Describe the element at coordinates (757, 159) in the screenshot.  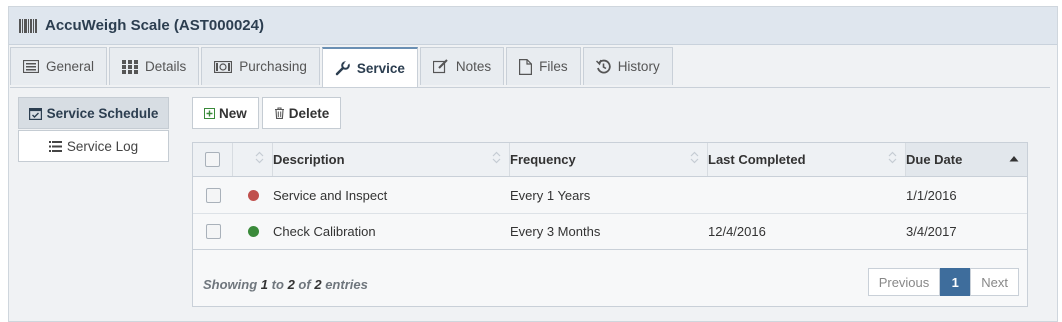
I see `column-header-label: Last Completed` at that location.